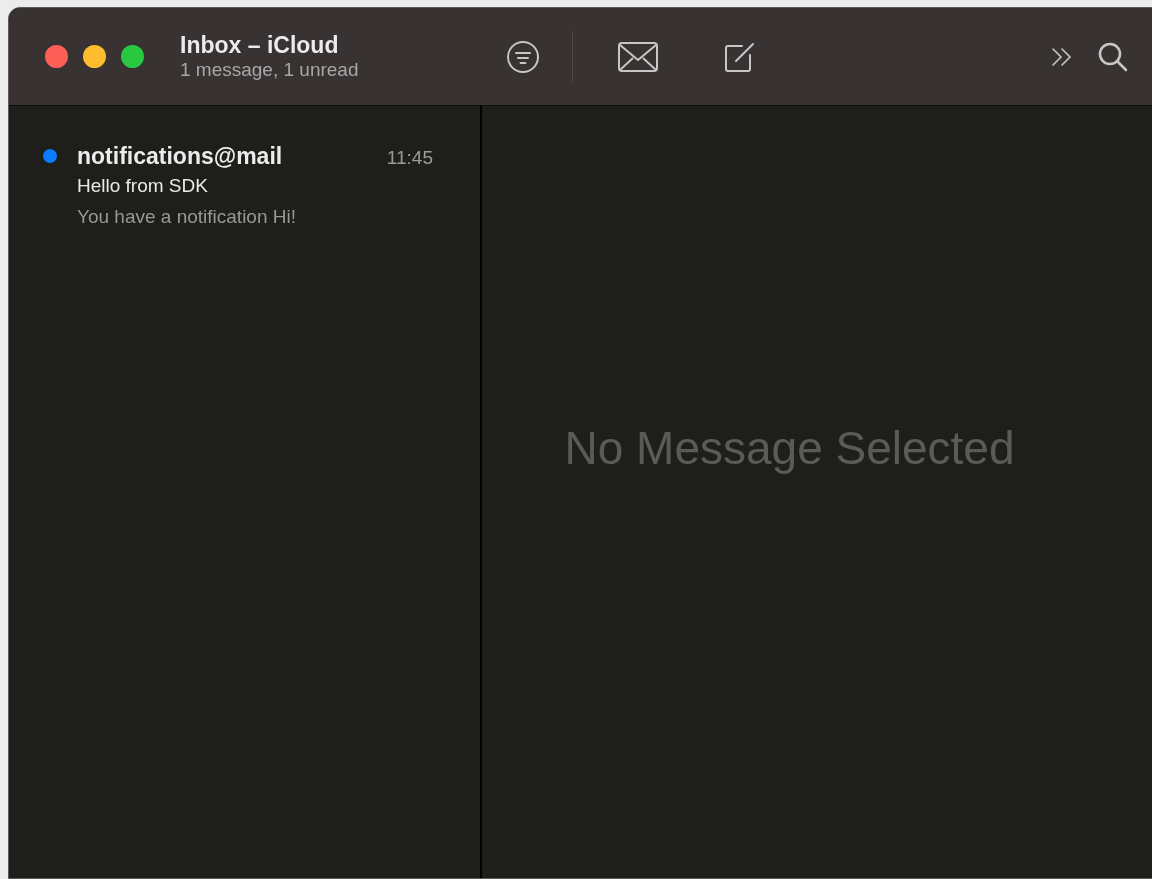  Describe the element at coordinates (187, 217) in the screenshot. I see `message-preview: You have a notification Hi!` at that location.